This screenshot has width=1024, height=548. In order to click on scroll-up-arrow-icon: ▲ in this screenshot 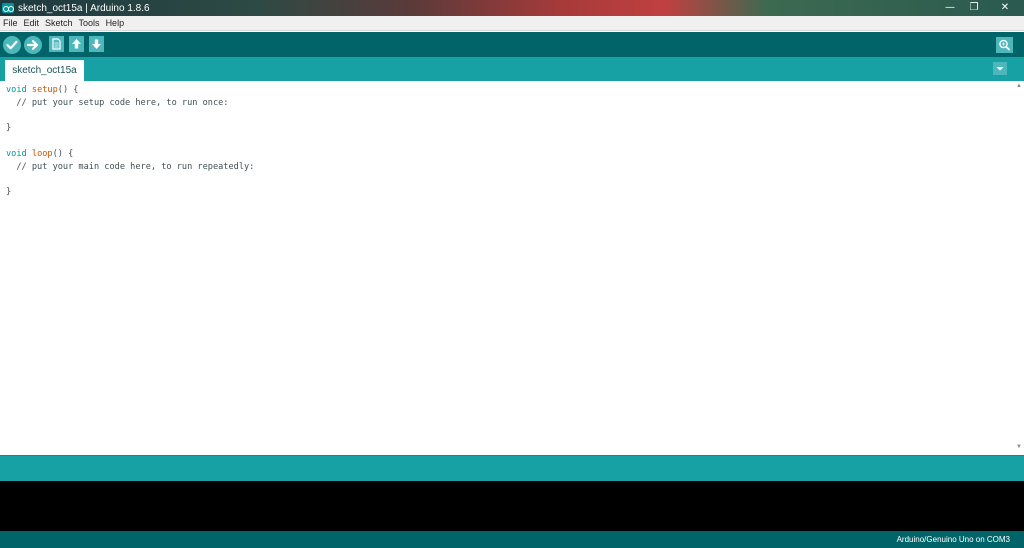, I will do `click(1019, 86)`.